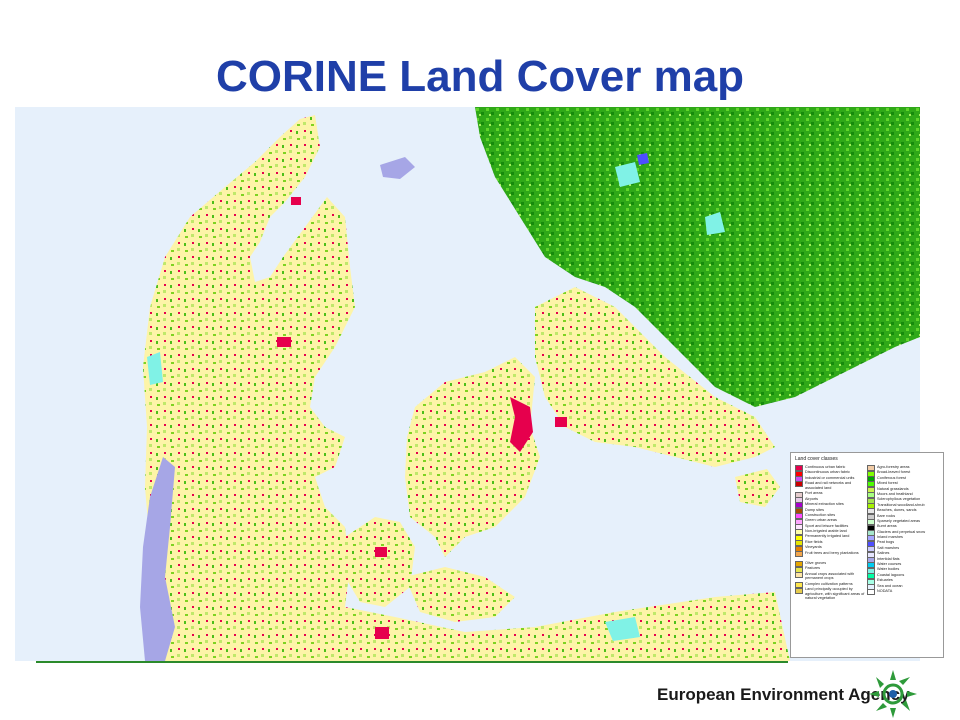 The height and width of the screenshot is (720, 960). Describe the element at coordinates (888, 547) in the screenshot. I see `legend-label: Salt marshes` at that location.